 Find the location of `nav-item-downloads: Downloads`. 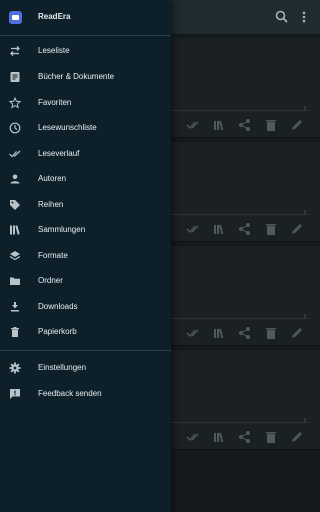

nav-item-downloads: Downloads is located at coordinates (85, 306).